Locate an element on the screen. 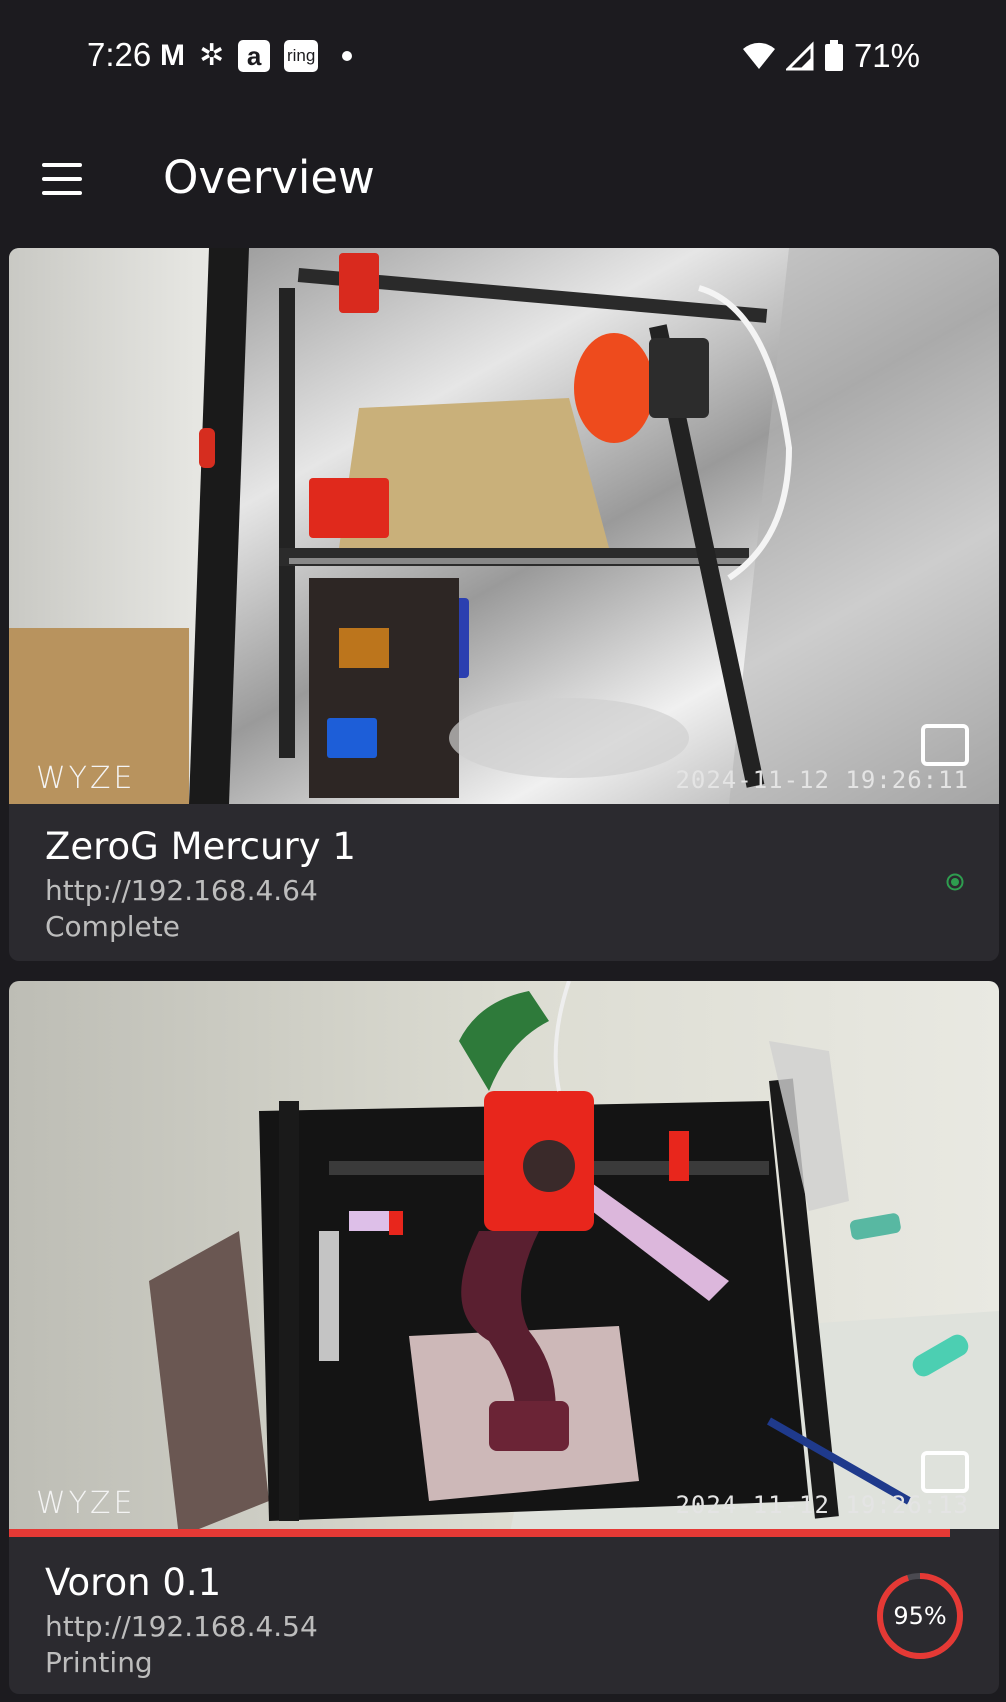 This screenshot has width=1006, height=1702. printer-name: Voron 0.1 is located at coordinates (133, 1582).